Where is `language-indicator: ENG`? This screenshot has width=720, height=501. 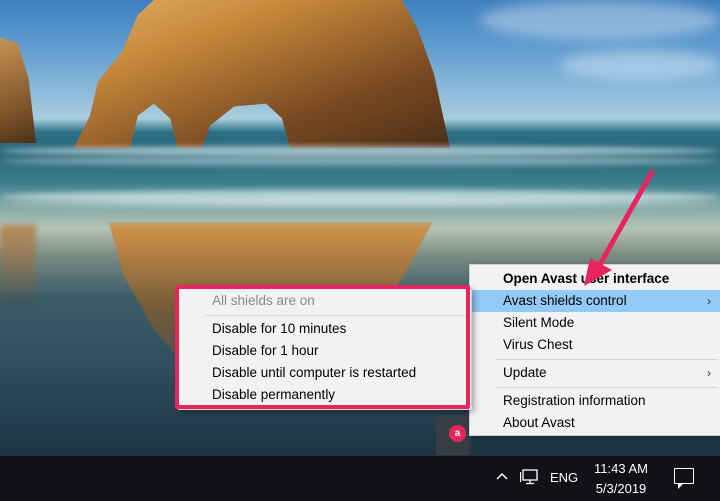
language-indicator: ENG is located at coordinates (564, 477).